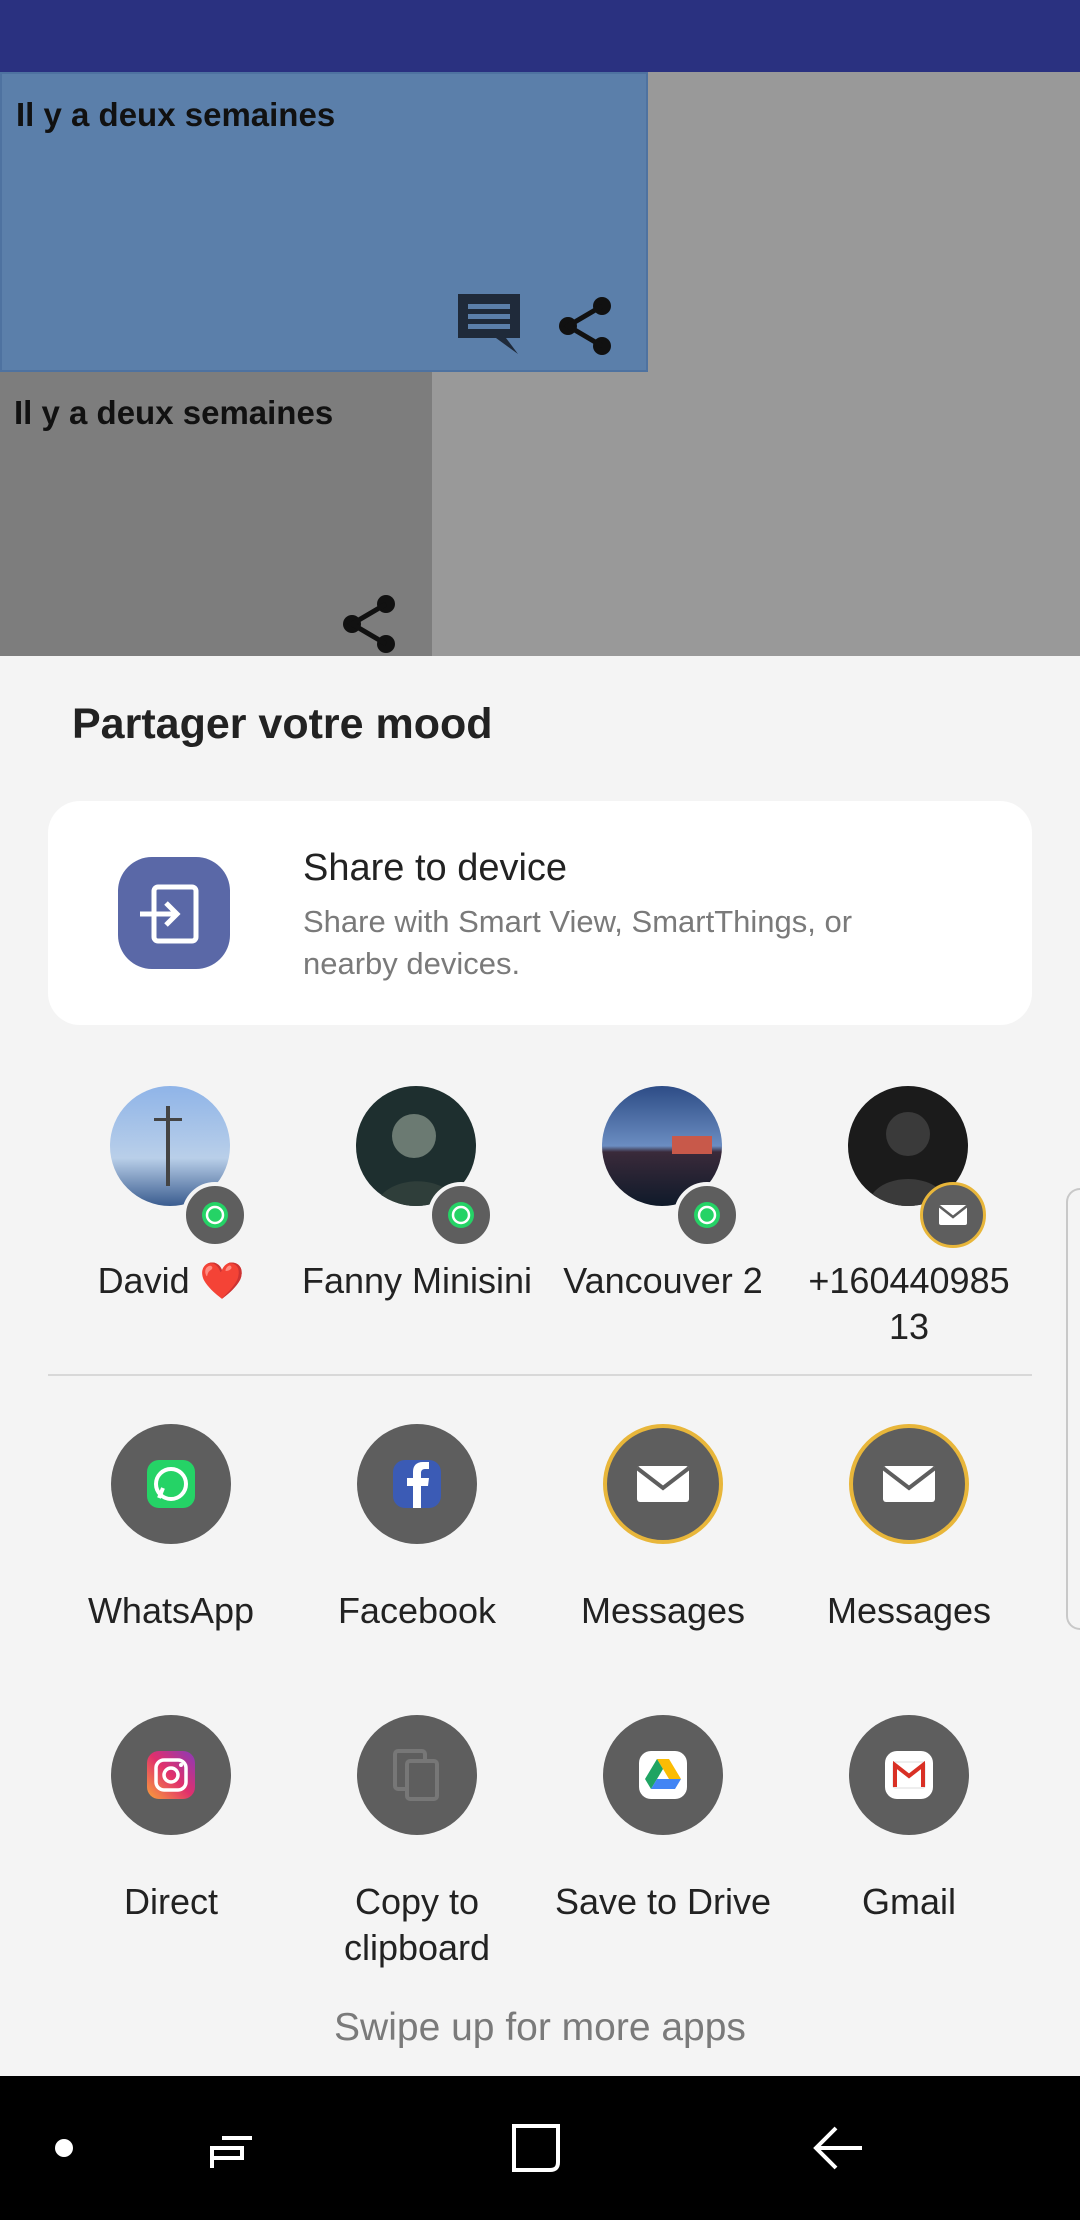 The height and width of the screenshot is (2220, 1080). I want to click on gmail-icon, so click(909, 1775).